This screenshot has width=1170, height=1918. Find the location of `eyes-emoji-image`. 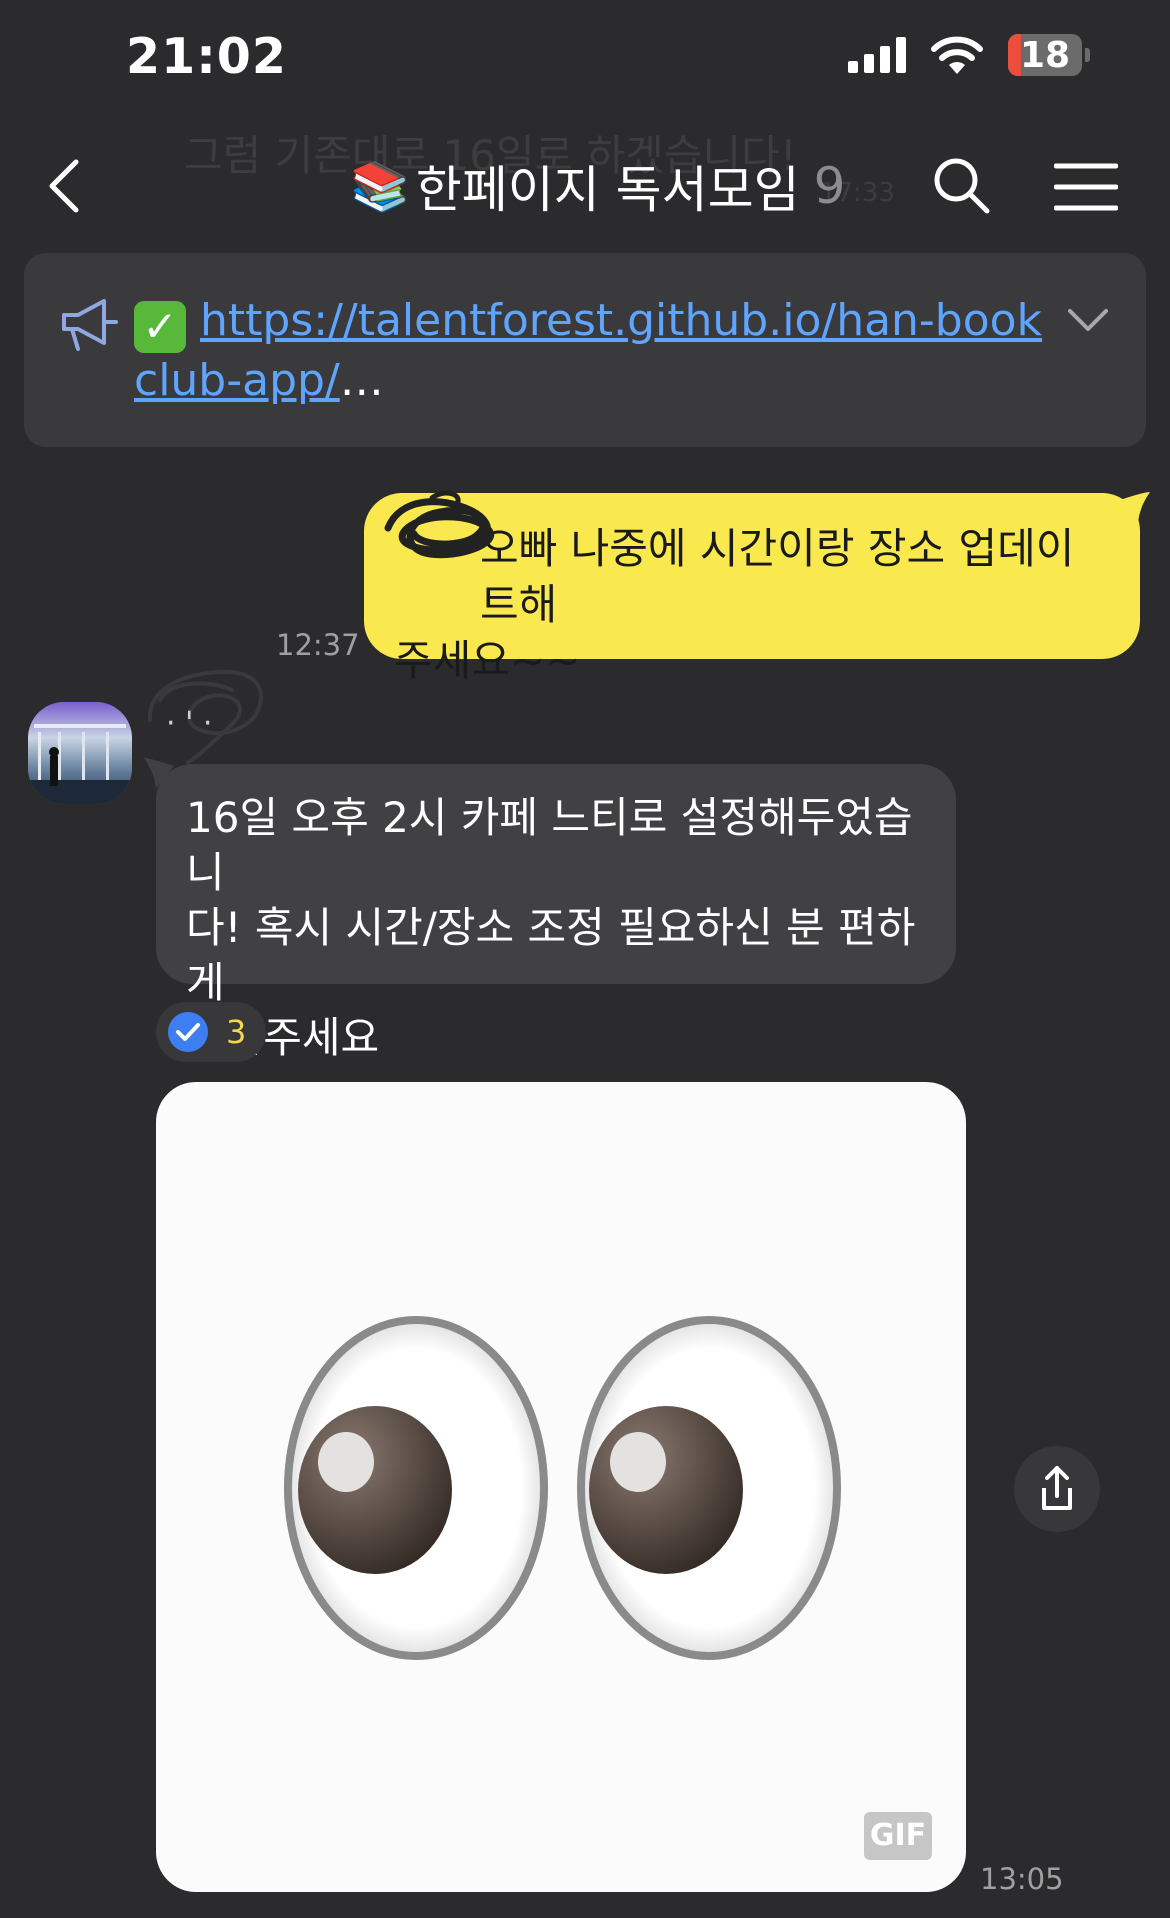

eyes-emoji-image is located at coordinates (562, 1488).